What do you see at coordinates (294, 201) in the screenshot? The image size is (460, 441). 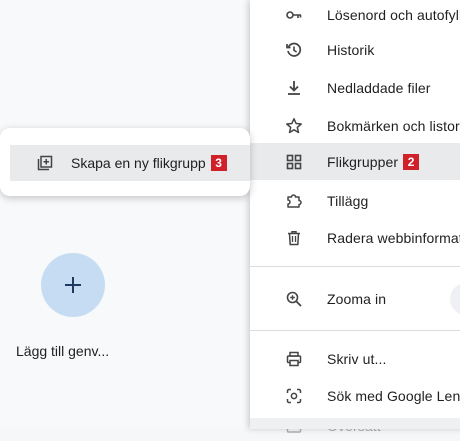 I see `extension-icon` at bounding box center [294, 201].